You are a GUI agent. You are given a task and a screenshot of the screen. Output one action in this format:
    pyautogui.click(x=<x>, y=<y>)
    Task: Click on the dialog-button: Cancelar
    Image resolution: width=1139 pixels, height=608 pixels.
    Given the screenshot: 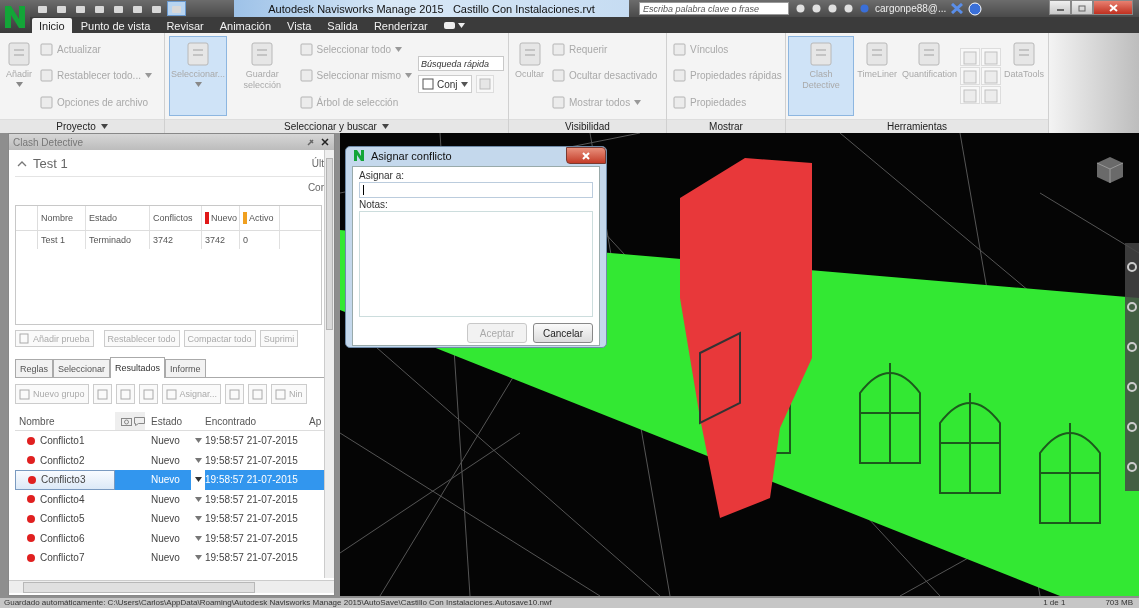 What is the action you would take?
    pyautogui.click(x=563, y=333)
    